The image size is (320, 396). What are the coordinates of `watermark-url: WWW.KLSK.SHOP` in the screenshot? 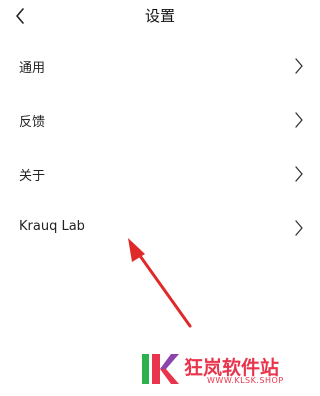 It's located at (245, 380).